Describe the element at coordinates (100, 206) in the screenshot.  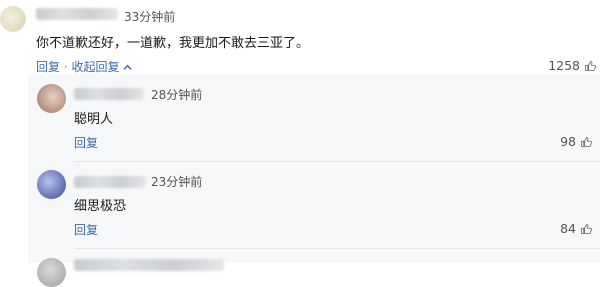
I see `reply-text: 细思极恐` at that location.